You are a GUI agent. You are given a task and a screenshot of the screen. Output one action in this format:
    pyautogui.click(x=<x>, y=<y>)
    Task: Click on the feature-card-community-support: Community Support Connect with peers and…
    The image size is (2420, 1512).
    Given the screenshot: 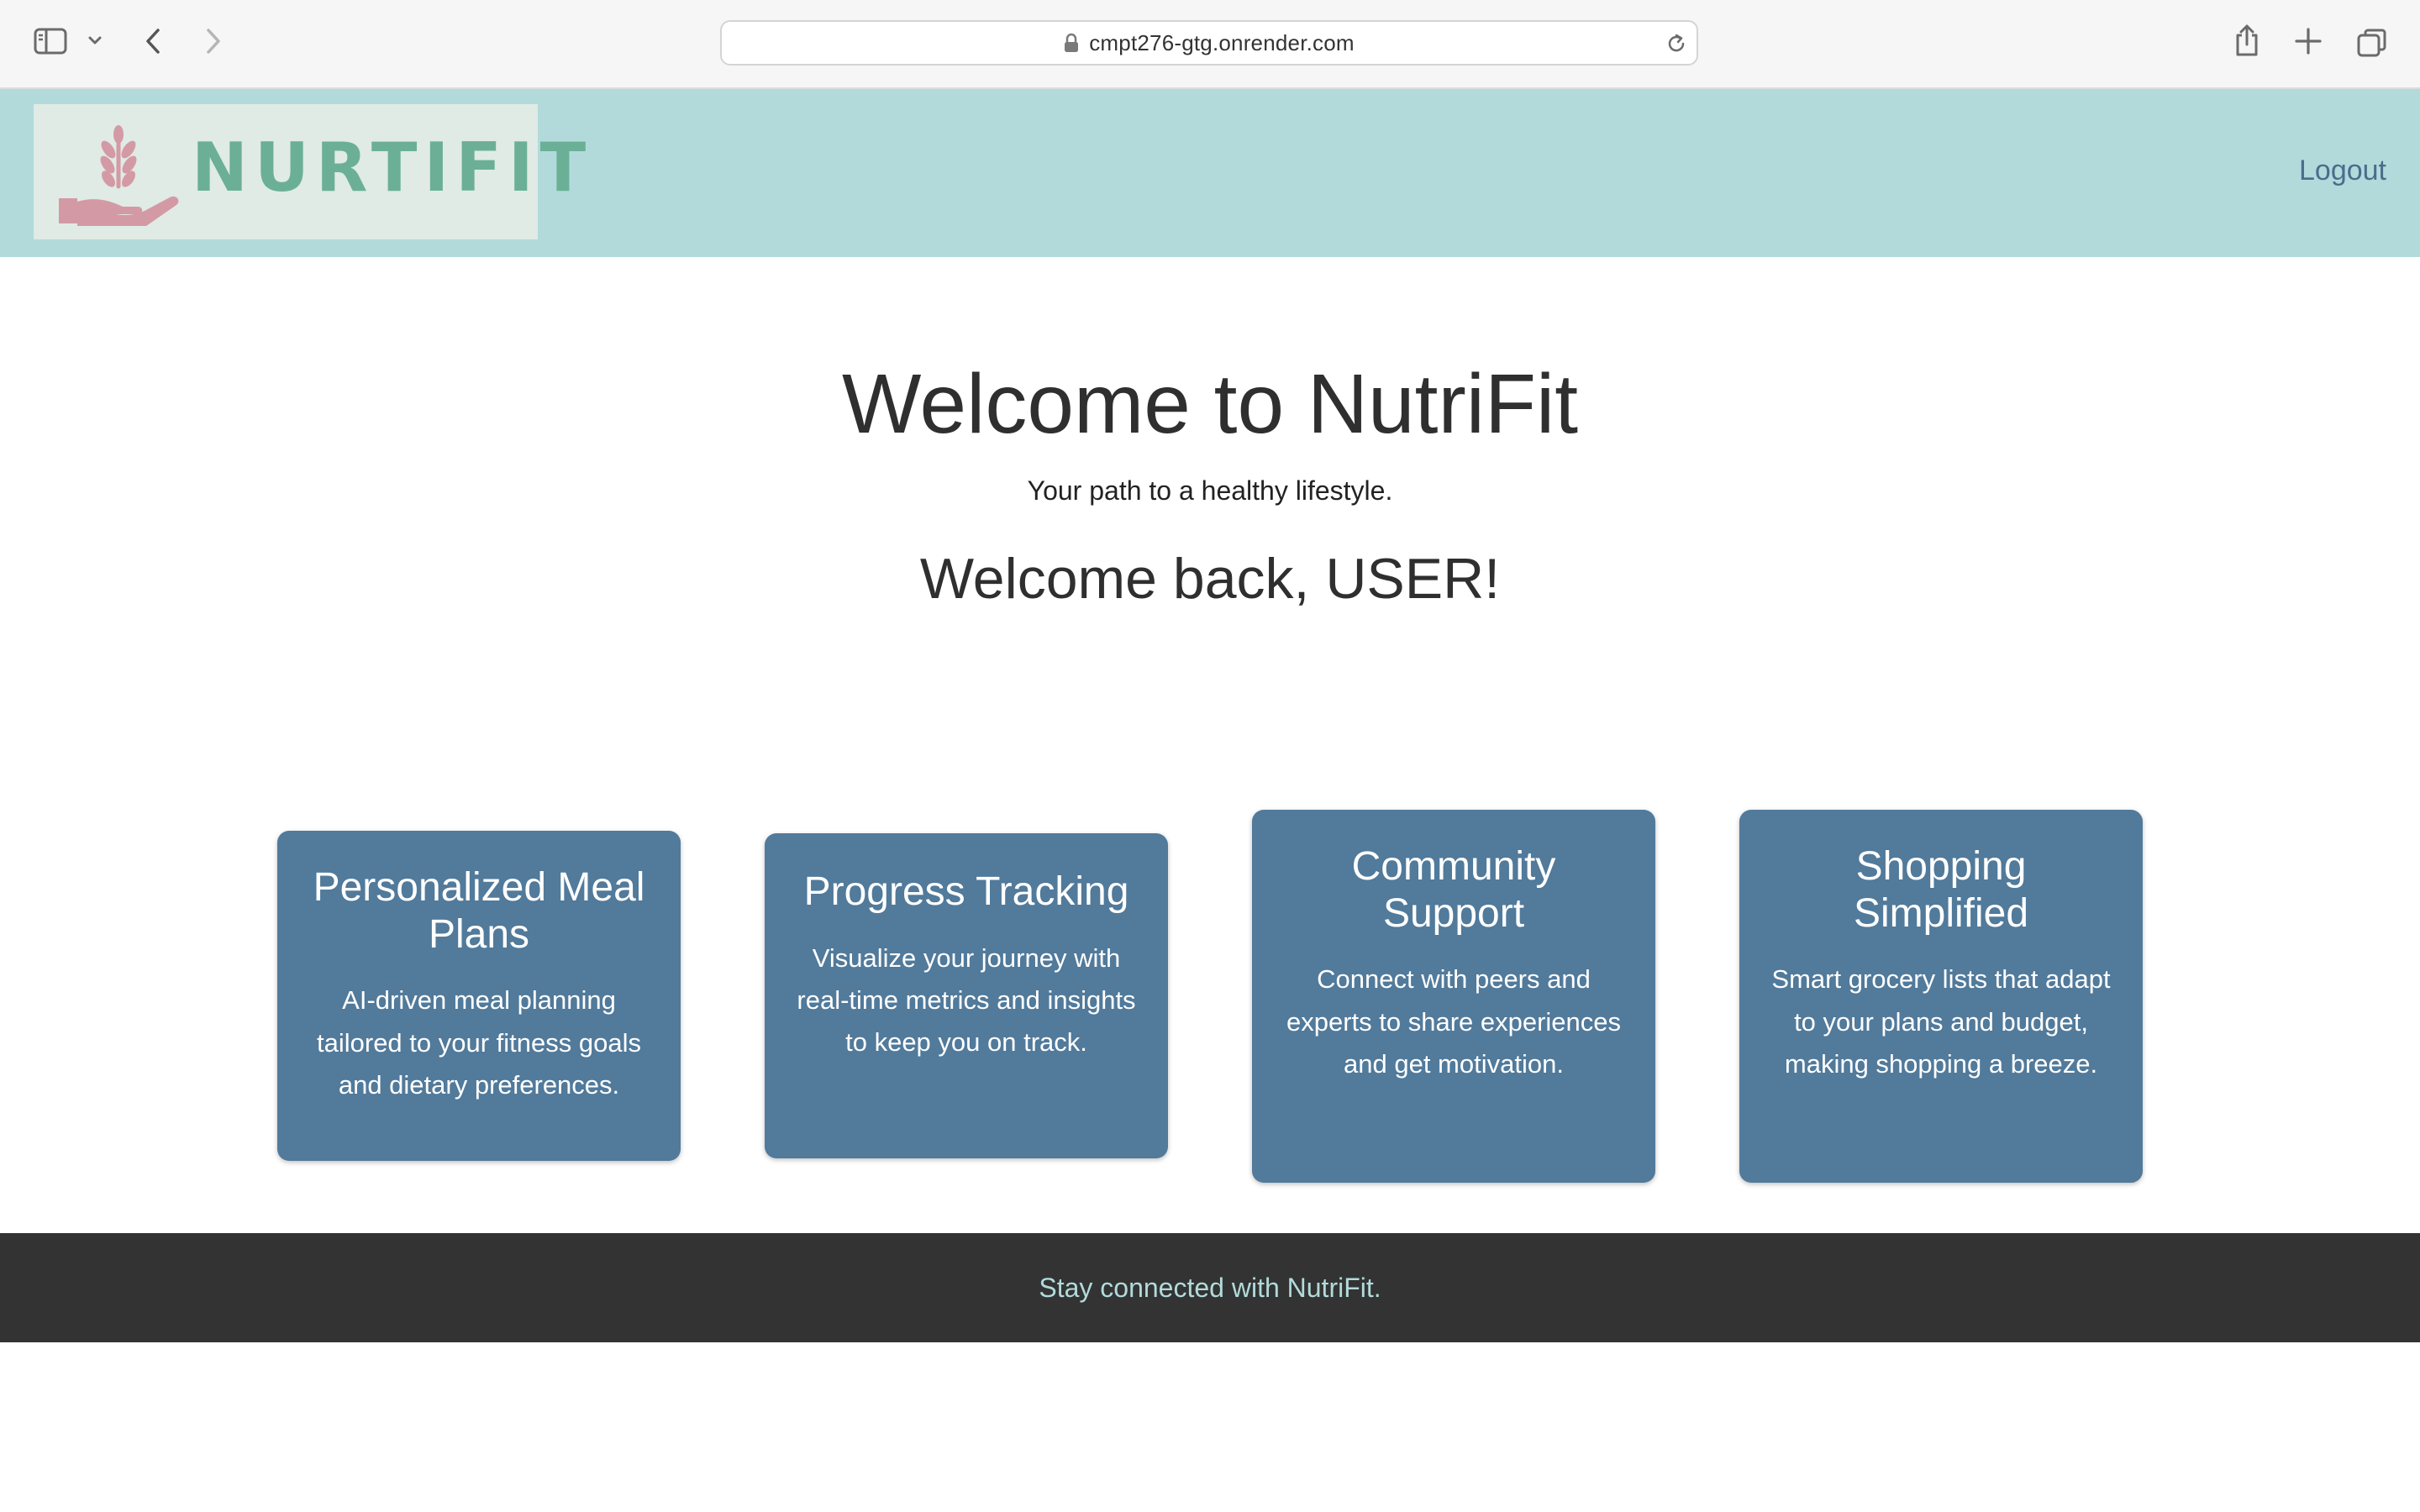 What is the action you would take?
    pyautogui.click(x=1453, y=996)
    